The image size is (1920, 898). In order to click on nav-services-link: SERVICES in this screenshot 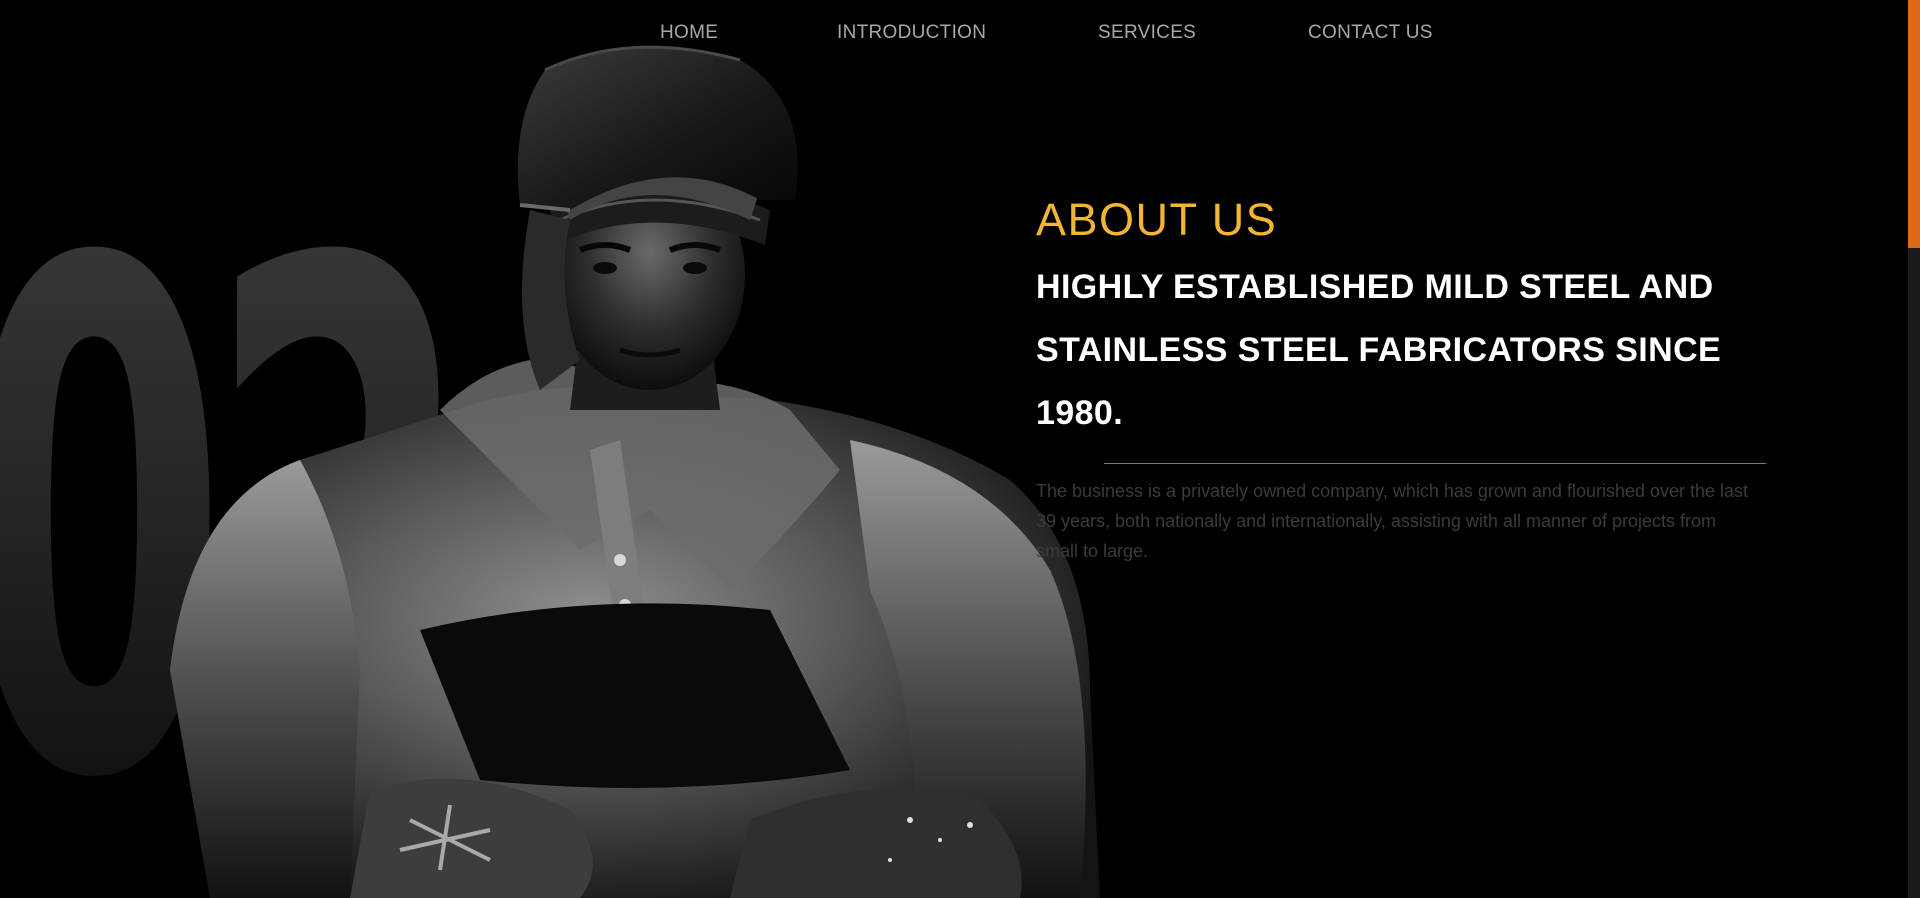, I will do `click(1147, 33)`.